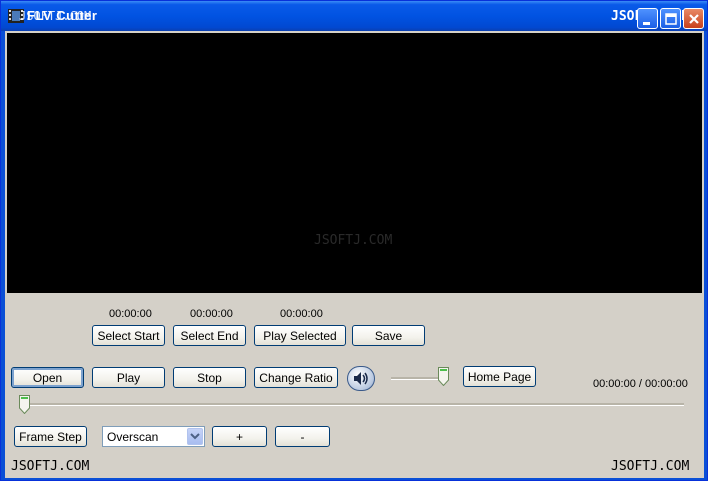 This screenshot has height=483, width=710. What do you see at coordinates (128, 377) in the screenshot?
I see `play-button: Play` at bounding box center [128, 377].